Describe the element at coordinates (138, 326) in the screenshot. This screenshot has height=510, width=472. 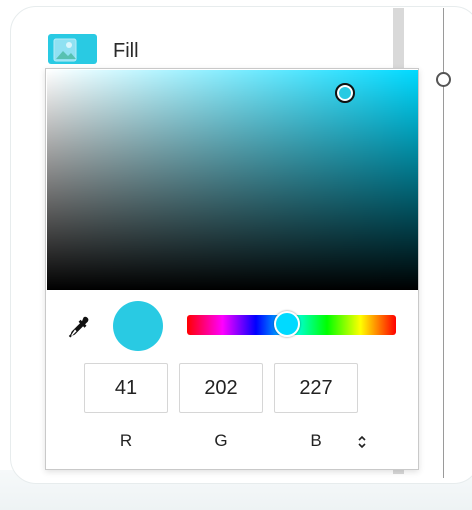
I see `color-preview-swatch` at that location.